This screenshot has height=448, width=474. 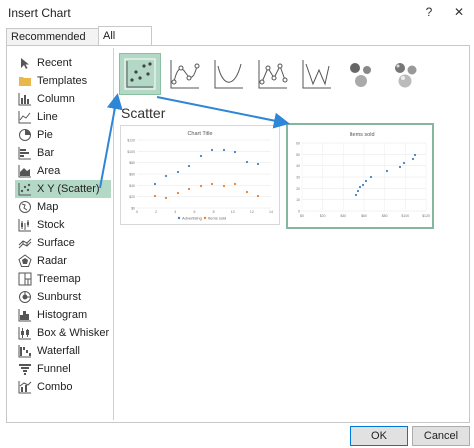 What do you see at coordinates (49, 171) in the screenshot?
I see `sidebar-item-label: Area` at bounding box center [49, 171].